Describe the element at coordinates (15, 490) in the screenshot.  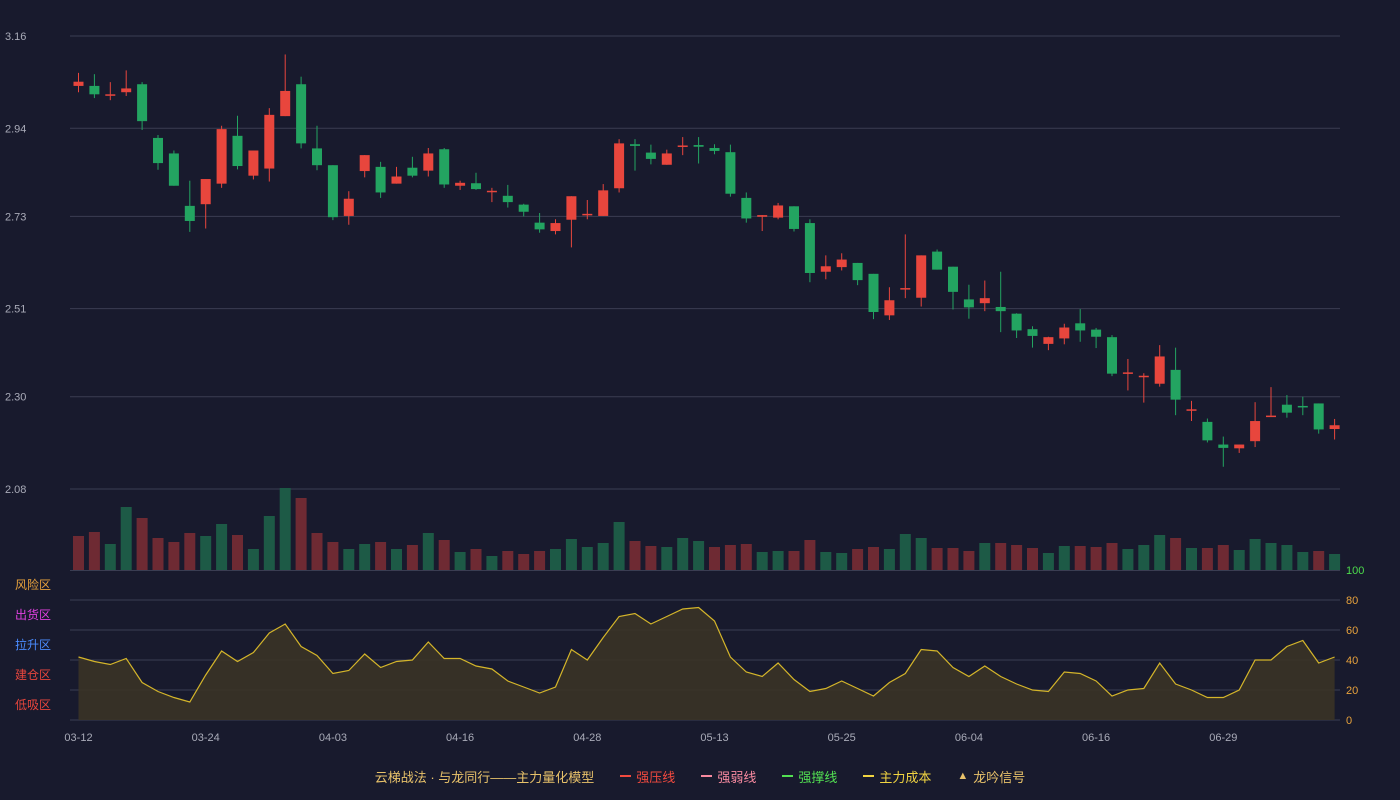
I see `price-tick-label: 2.08` at that location.